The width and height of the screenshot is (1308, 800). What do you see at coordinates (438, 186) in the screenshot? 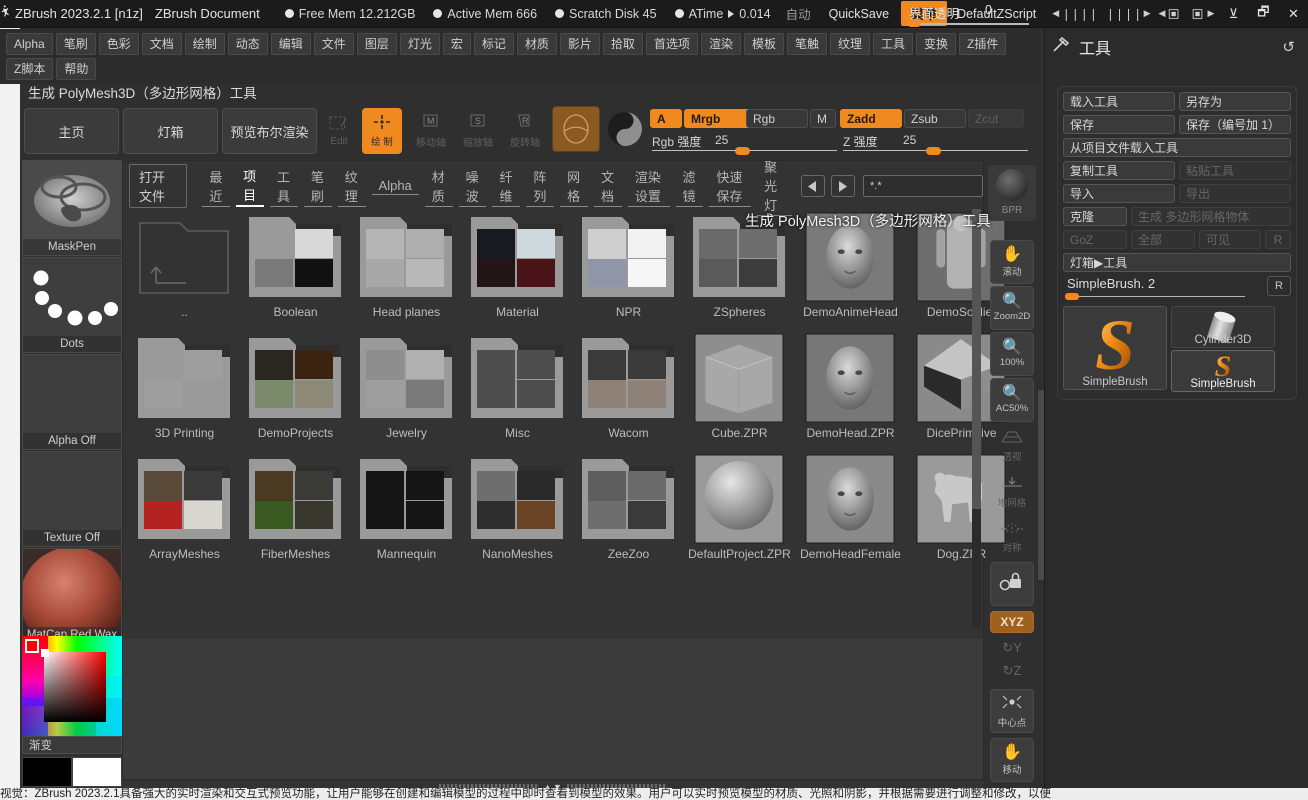
I see `lightbox-tab-6: 材质` at bounding box center [438, 186].